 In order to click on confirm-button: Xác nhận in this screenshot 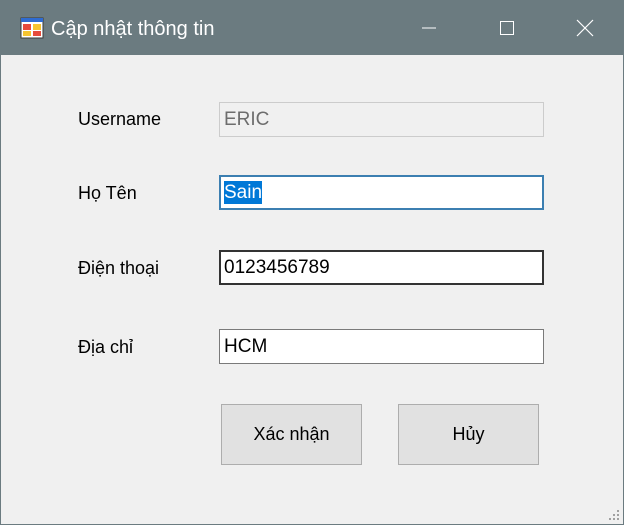, I will do `click(291, 434)`.